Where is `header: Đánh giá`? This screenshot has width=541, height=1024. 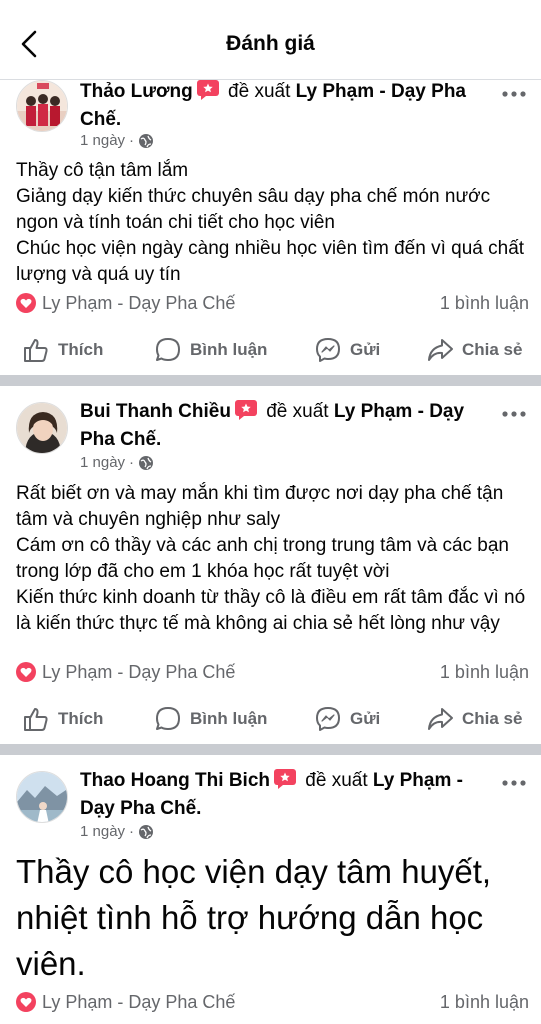 header: Đánh giá is located at coordinates (270, 40).